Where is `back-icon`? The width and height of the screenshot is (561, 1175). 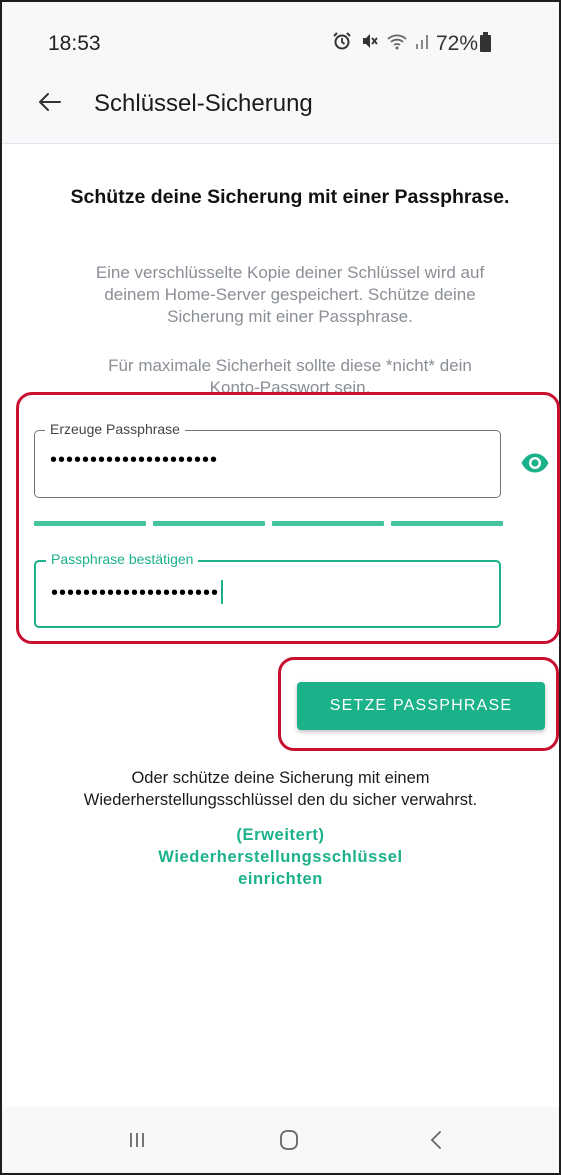 back-icon is located at coordinates (437, 1140).